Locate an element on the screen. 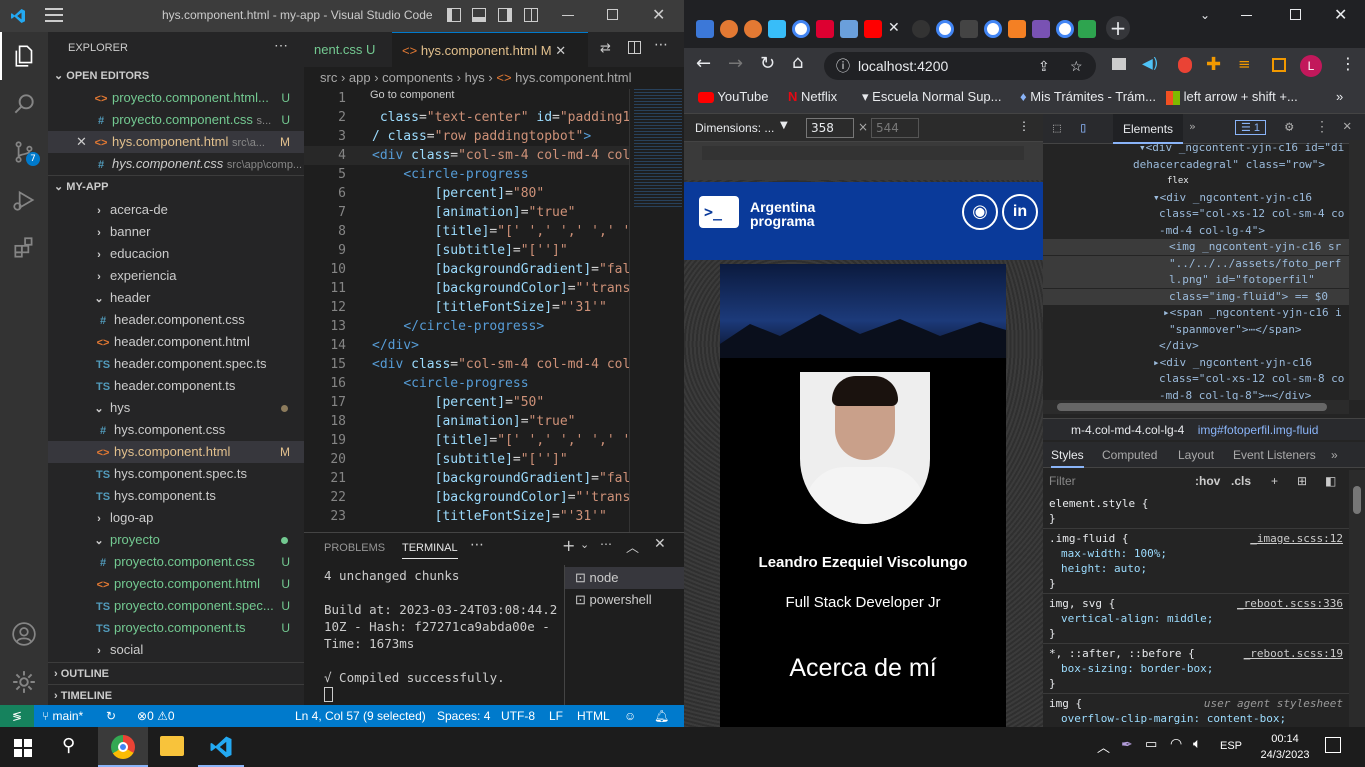  inspect-icon: ⬚ is located at coordinates (1057, 128).